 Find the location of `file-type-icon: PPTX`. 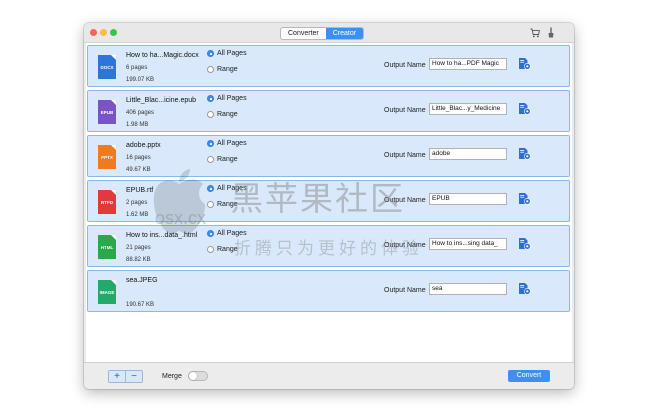

file-type-icon: PPTX is located at coordinates (107, 157).